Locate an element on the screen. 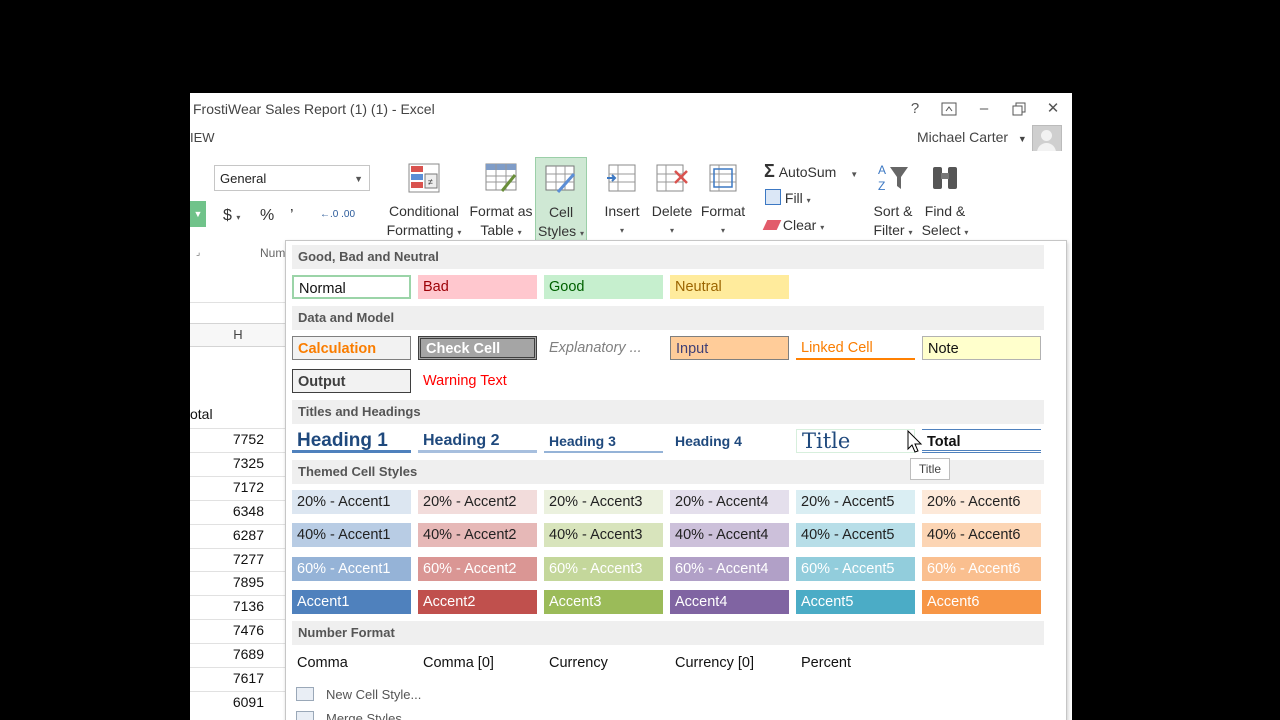 The image size is (1280, 720). cell-value: 7895 is located at coordinates (248, 582).